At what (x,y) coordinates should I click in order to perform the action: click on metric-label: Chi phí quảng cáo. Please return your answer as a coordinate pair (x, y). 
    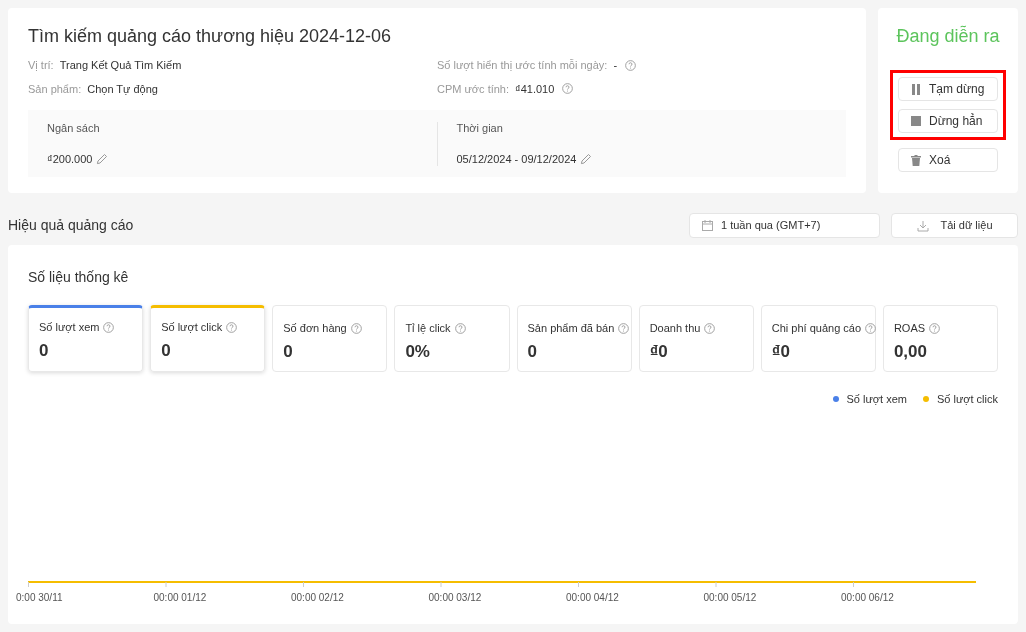
    Looking at the image, I should click on (816, 328).